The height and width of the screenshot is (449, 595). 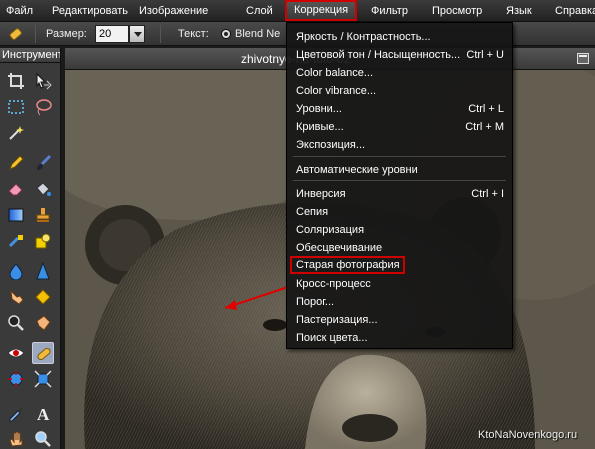 I want to click on pencil-tool, so click(x=16, y=163).